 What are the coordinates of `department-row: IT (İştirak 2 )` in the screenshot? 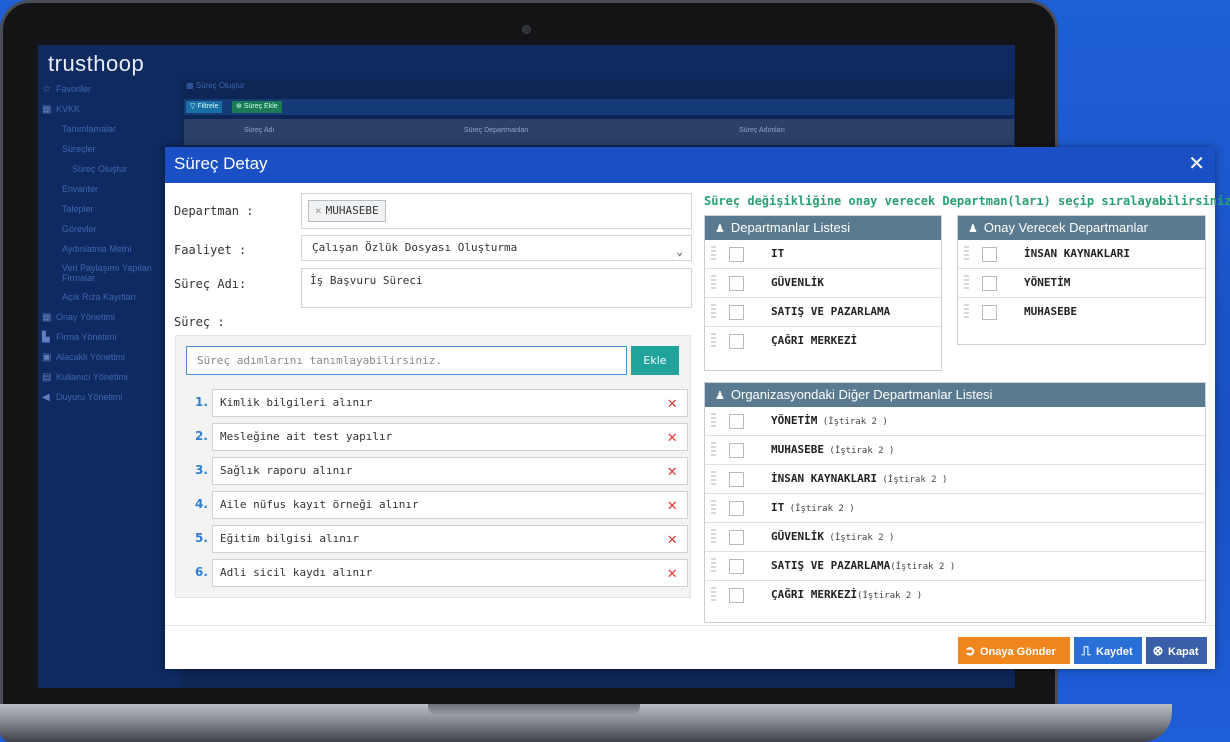 It's located at (955, 508).